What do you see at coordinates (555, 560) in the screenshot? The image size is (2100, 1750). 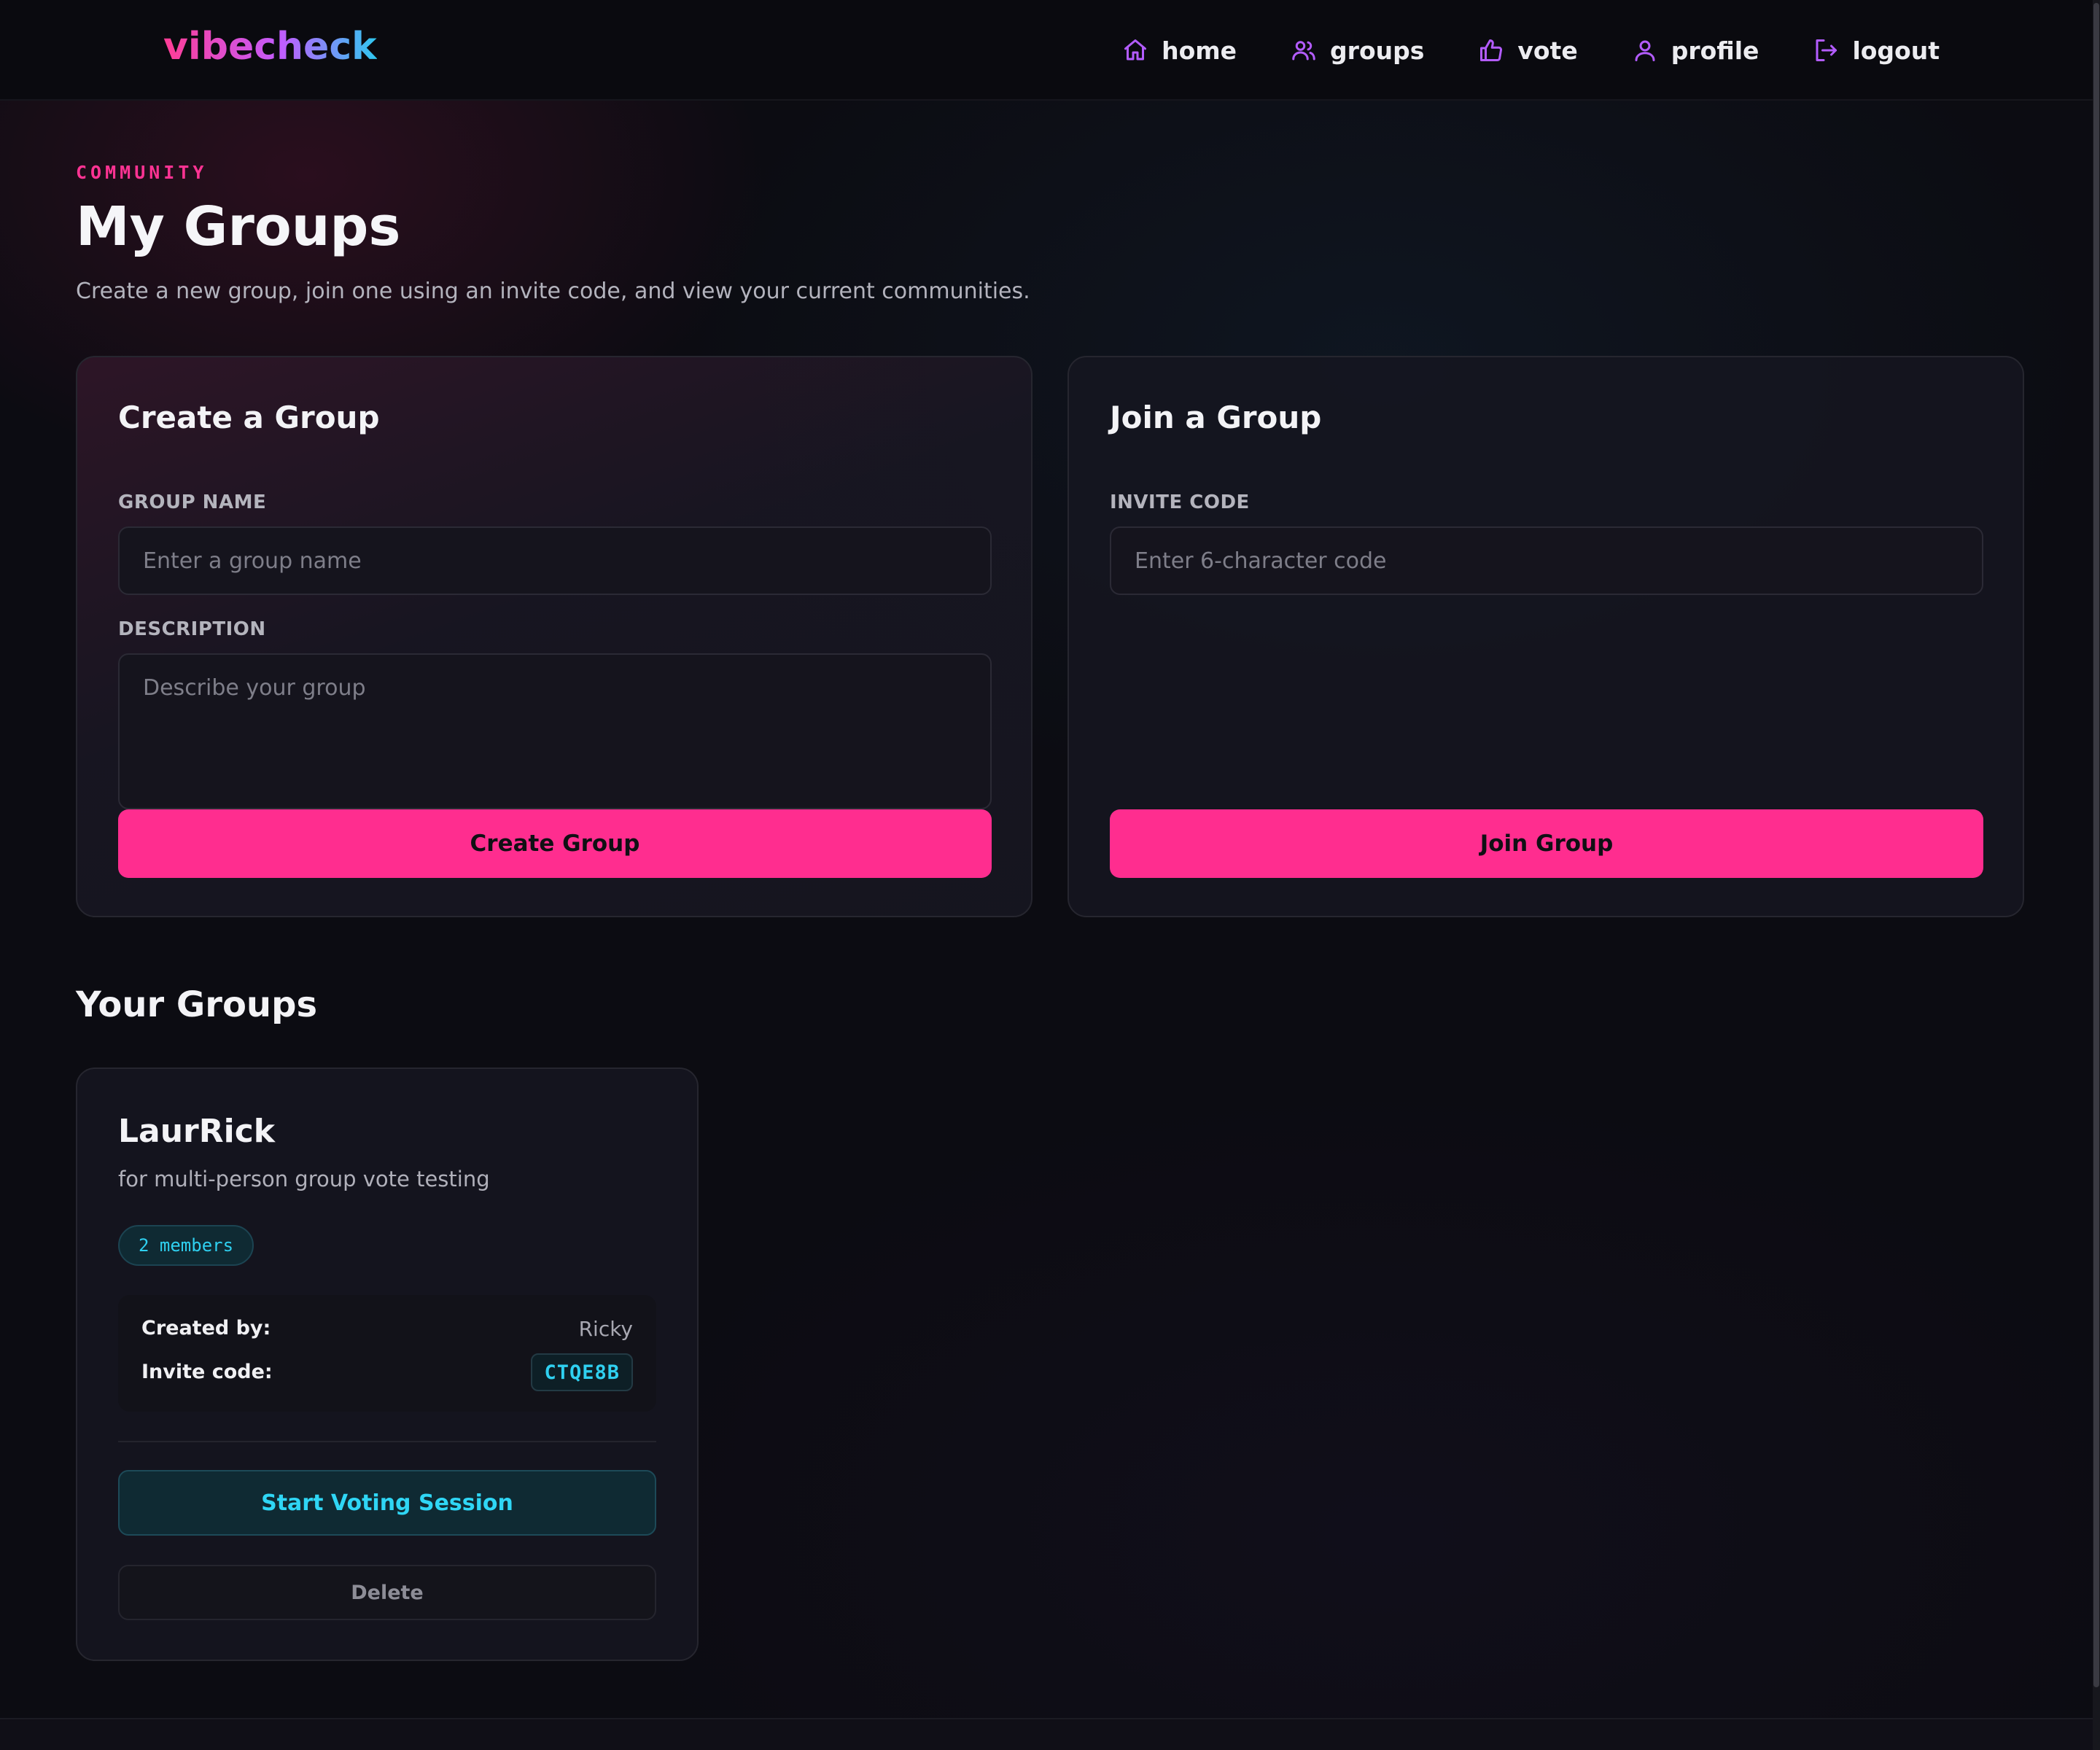 I see `group-name-input` at bounding box center [555, 560].